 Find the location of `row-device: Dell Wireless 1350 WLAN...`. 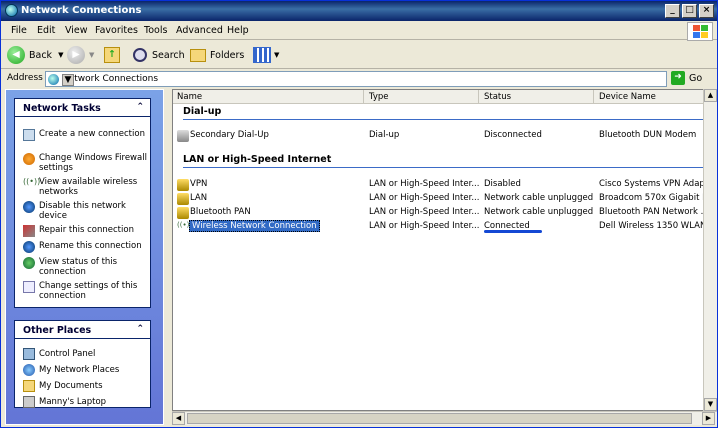

row-device: Dell Wireless 1350 WLAN... is located at coordinates (657, 226).